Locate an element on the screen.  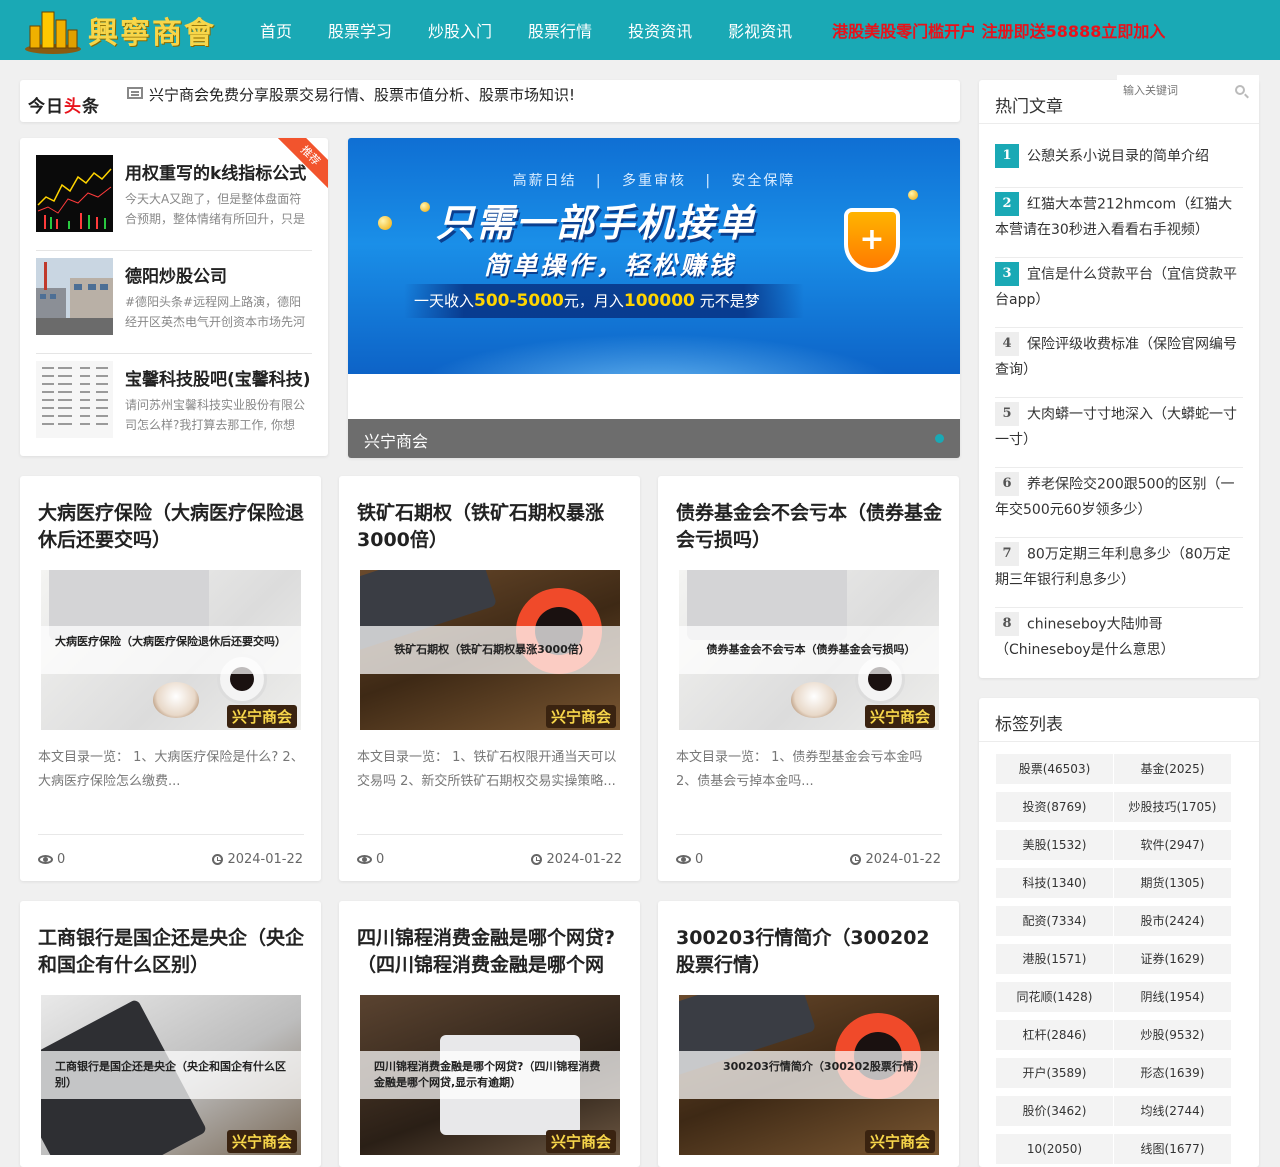
card-date-text: 2024-01-22 is located at coordinates (903, 859).